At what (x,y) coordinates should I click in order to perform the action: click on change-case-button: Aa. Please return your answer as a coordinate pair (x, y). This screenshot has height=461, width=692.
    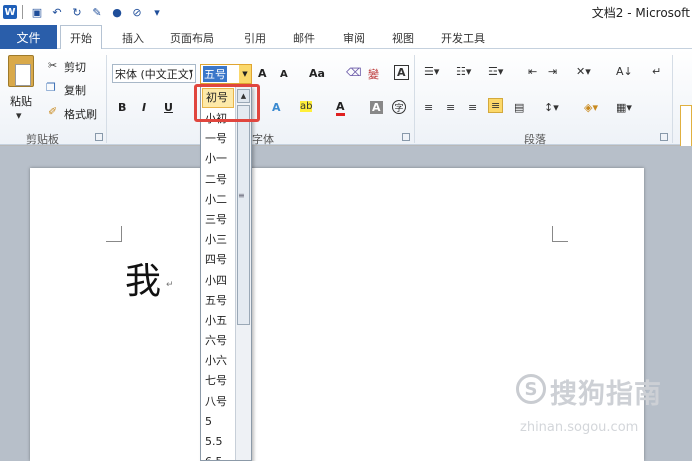
    Looking at the image, I should click on (317, 73).